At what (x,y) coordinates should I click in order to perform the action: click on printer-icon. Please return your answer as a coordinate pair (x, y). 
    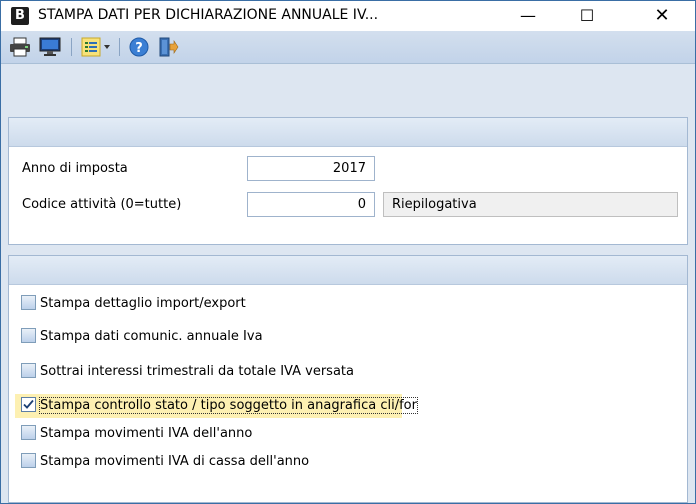
    Looking at the image, I should click on (20, 47).